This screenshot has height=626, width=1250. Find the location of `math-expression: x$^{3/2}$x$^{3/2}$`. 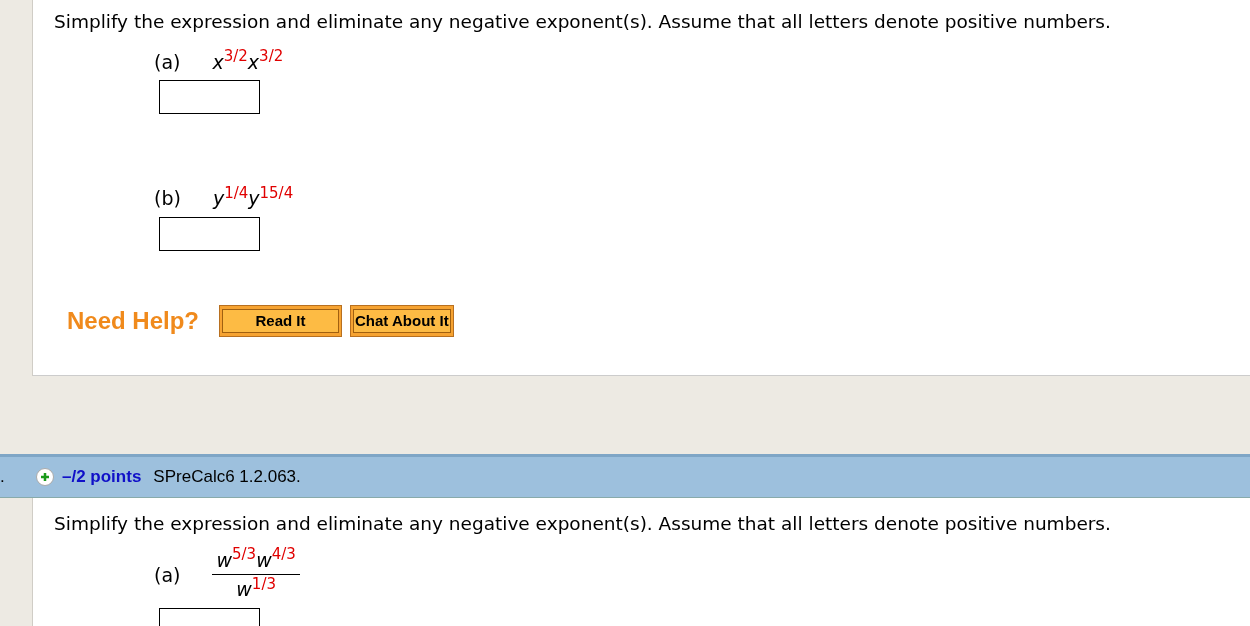

math-expression: x$^{3/2}$x$^{3/2}$ is located at coordinates (248, 61).